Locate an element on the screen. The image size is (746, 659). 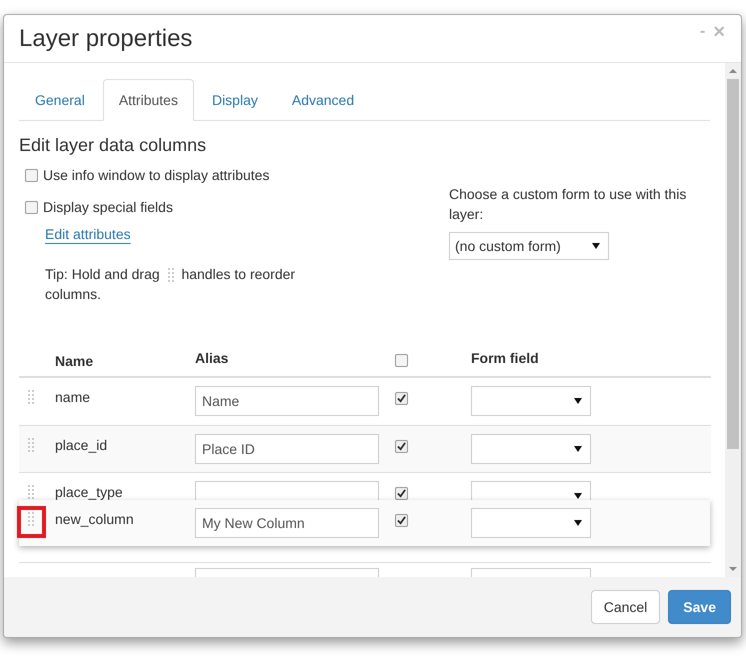
checkbox-label: Display special fields is located at coordinates (108, 207).